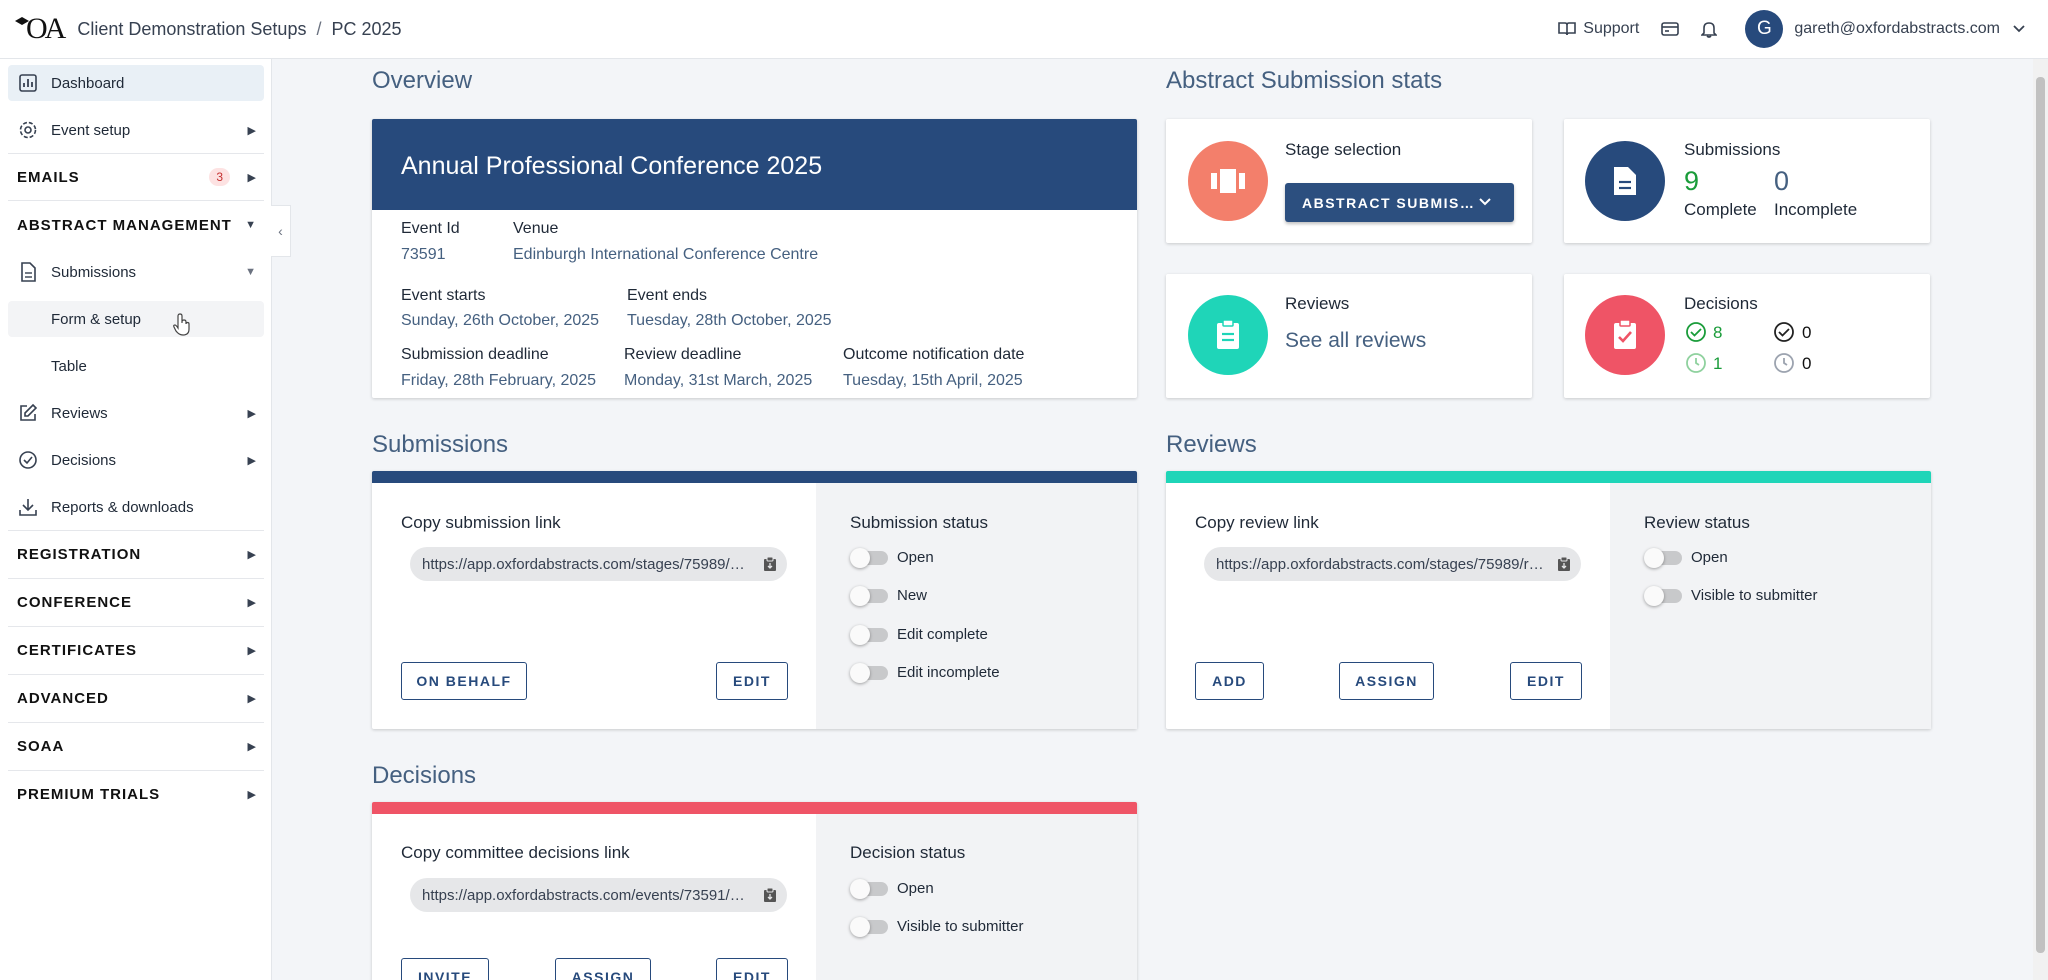  Describe the element at coordinates (79, 554) in the screenshot. I see `sidebar-section-label: REGISTRATION` at that location.